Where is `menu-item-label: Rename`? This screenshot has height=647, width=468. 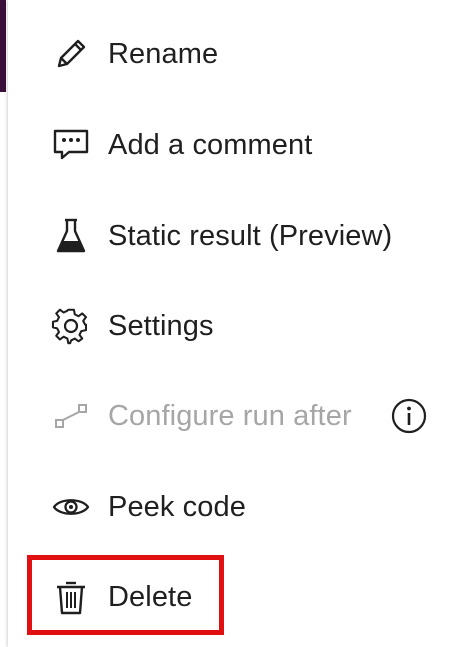 menu-item-label: Rename is located at coordinates (163, 53).